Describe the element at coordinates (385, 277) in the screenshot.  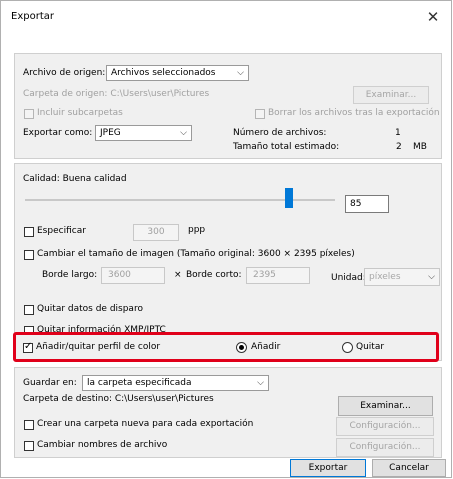
I see `unit-select-value: píxeles` at that location.